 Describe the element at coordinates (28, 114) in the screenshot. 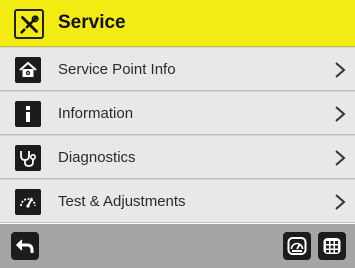

I see `info-icon` at that location.